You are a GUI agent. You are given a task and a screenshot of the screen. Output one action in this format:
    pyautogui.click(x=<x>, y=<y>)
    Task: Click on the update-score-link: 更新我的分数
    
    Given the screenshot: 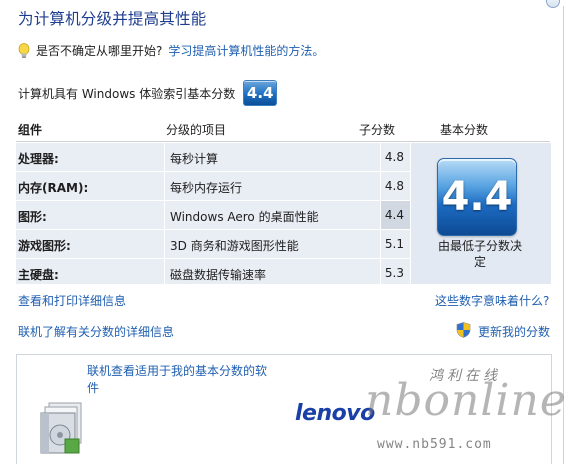 What is the action you would take?
    pyautogui.click(x=514, y=331)
    